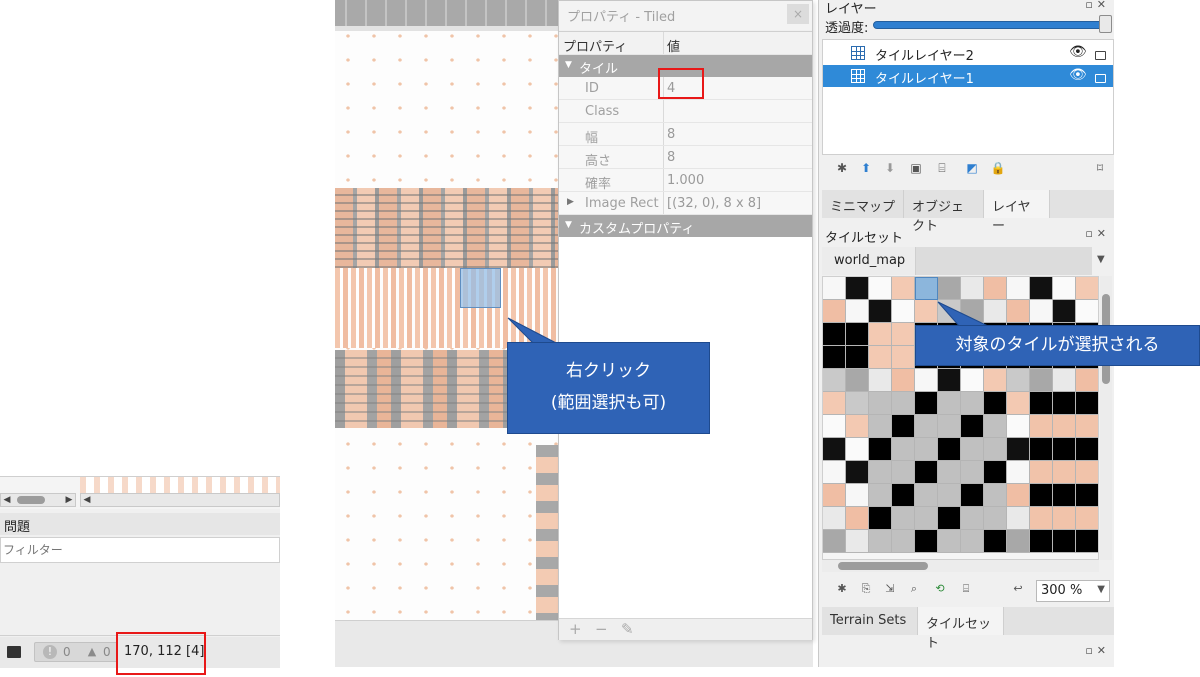  I want to click on callout-pointer-tileset, so click(964, 314).